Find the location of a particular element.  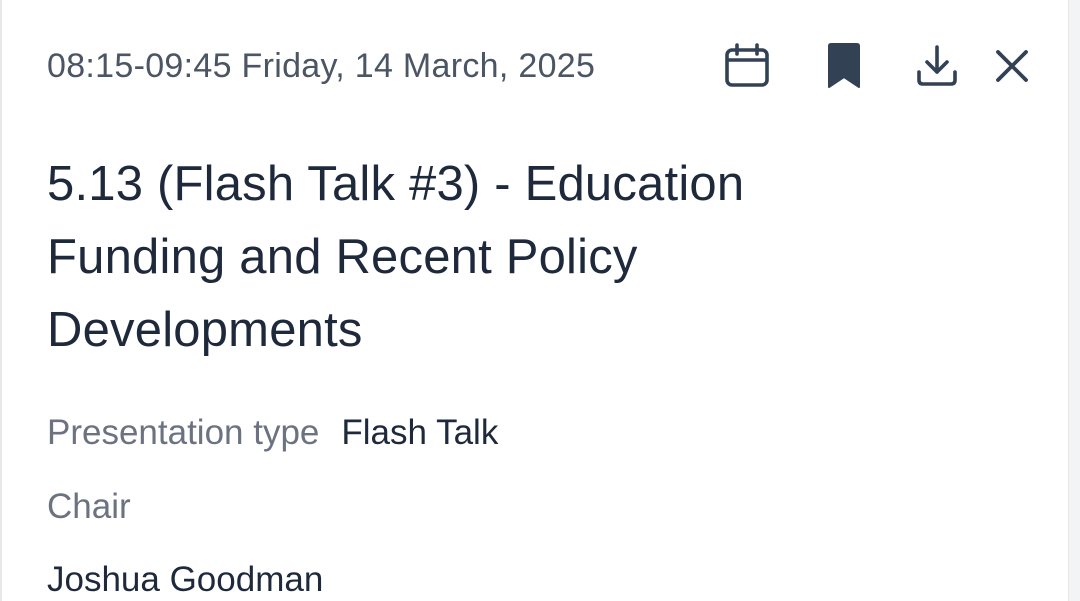

download-icon is located at coordinates (937, 66).